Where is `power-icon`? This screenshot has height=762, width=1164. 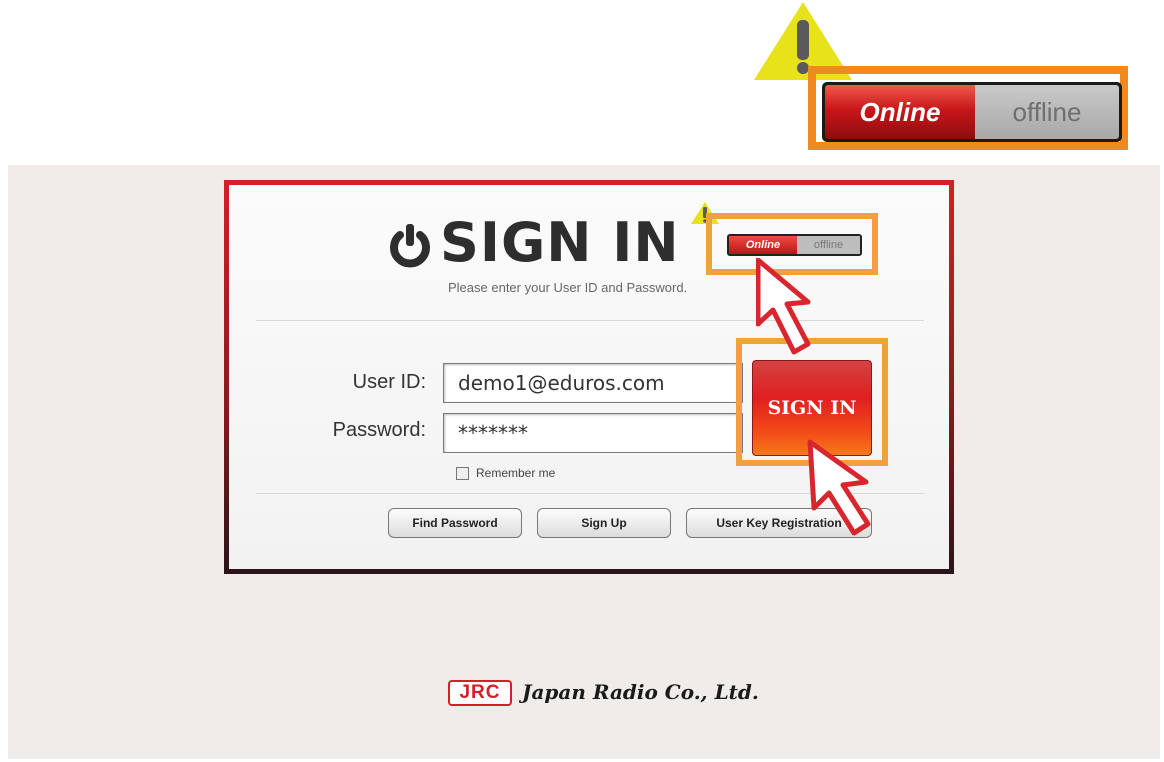
power-icon is located at coordinates (410, 246).